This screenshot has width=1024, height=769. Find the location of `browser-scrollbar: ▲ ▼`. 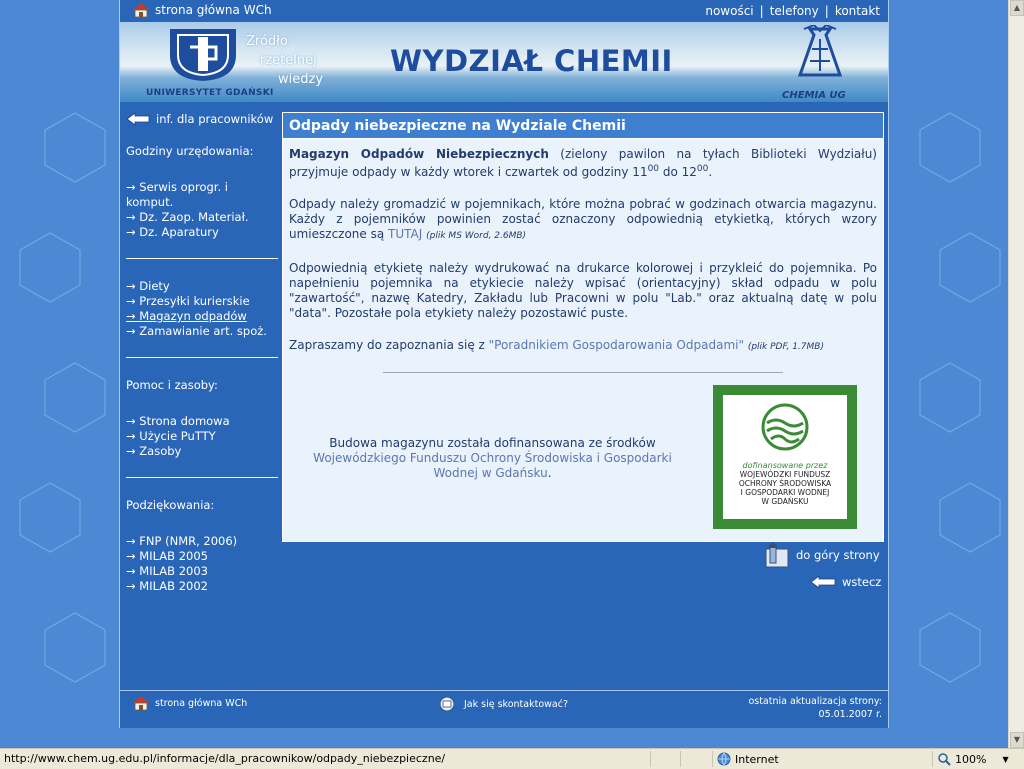

browser-scrollbar: ▲ ▼ is located at coordinates (1016, 374).